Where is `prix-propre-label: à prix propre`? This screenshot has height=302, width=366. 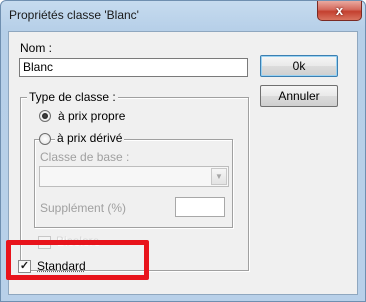 prix-propre-label: à prix propre is located at coordinates (92, 116).